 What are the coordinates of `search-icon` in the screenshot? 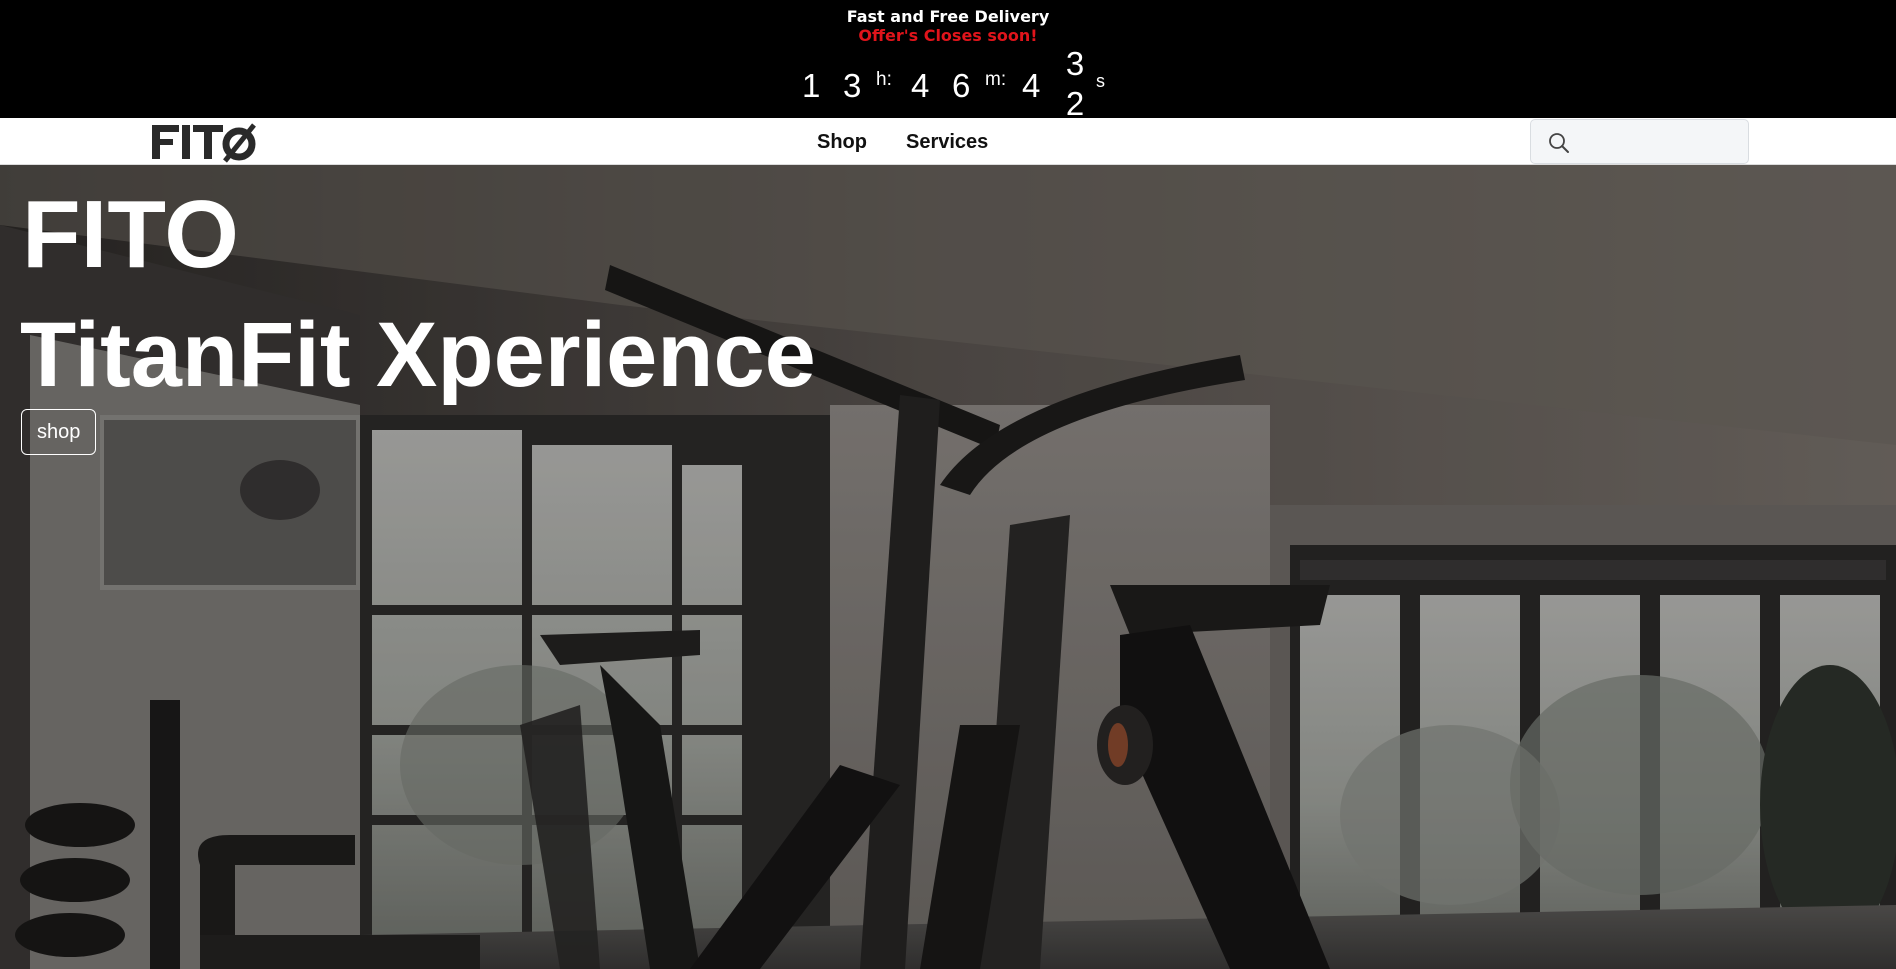 It's located at (1559, 143).